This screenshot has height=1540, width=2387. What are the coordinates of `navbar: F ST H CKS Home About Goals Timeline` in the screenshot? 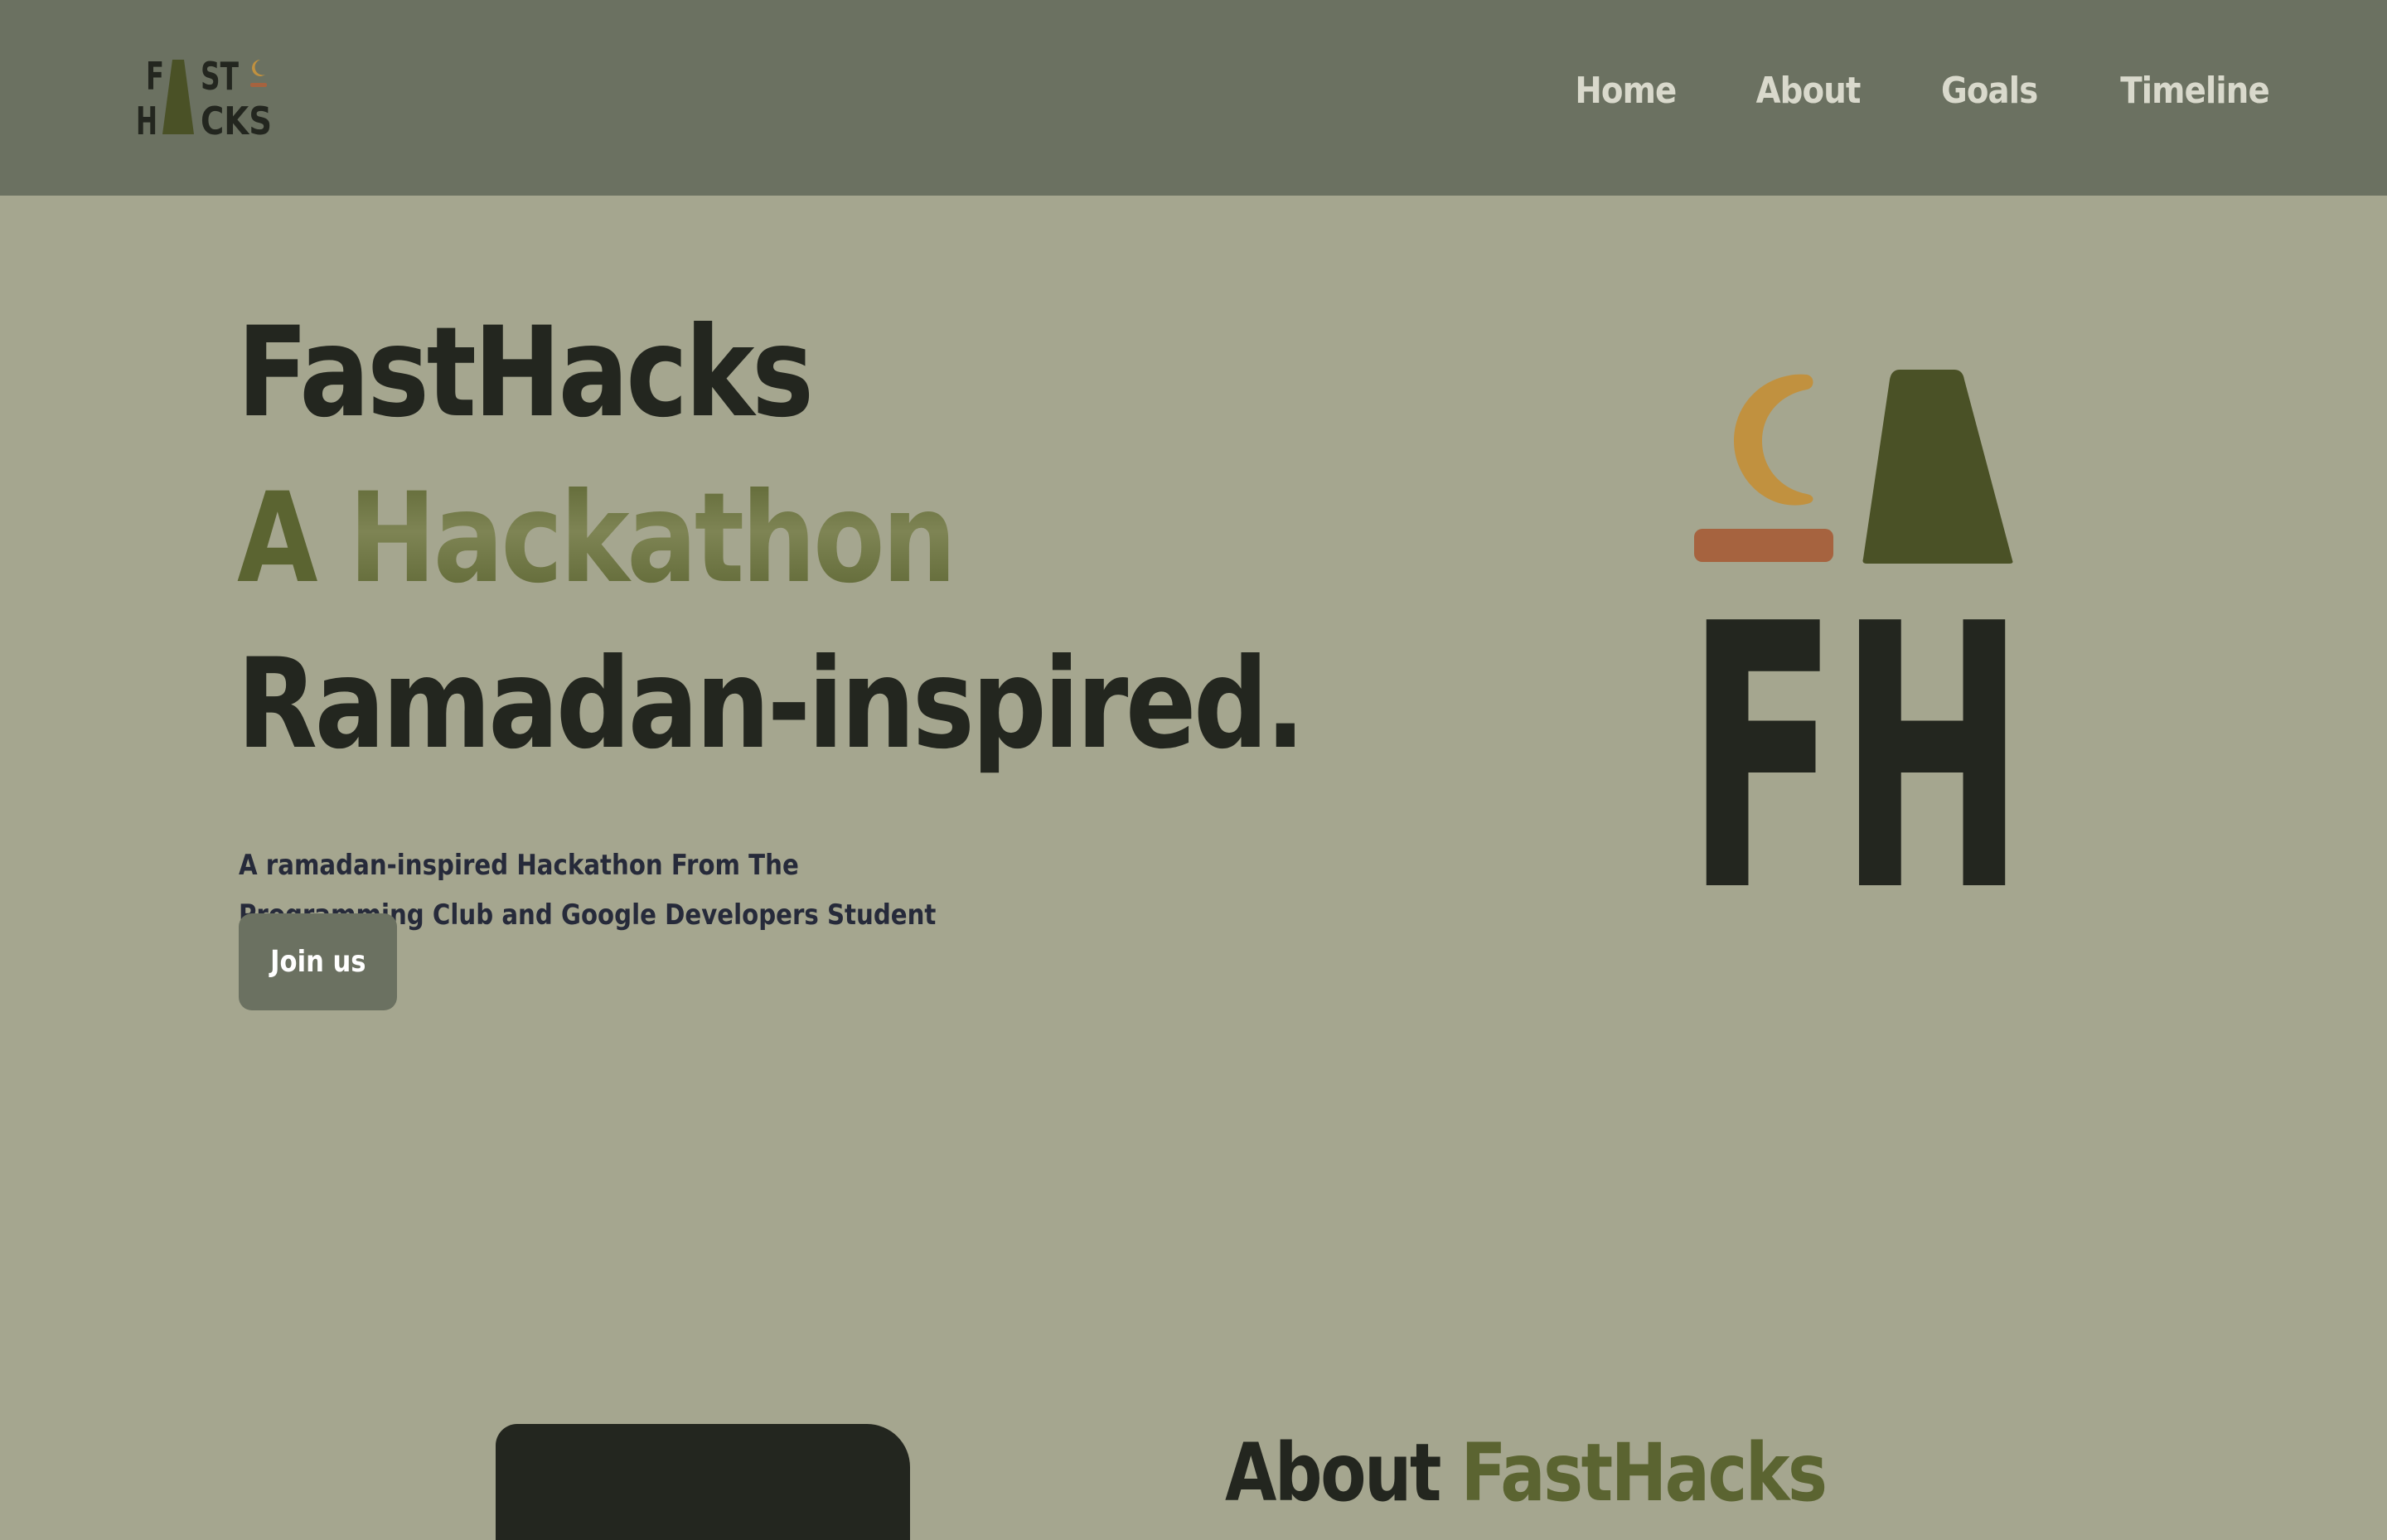 It's located at (1193, 98).